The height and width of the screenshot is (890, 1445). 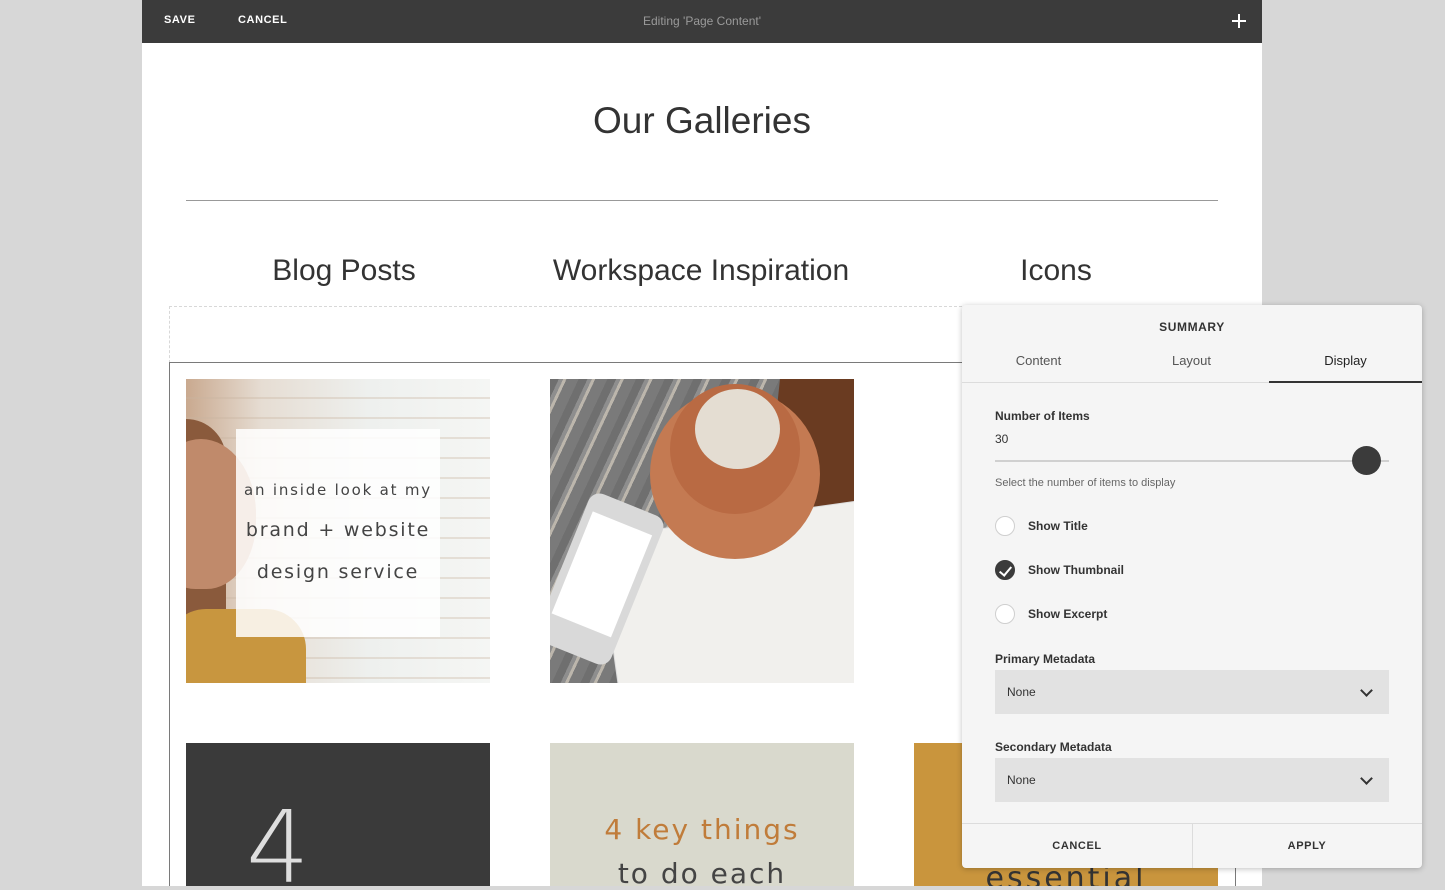 I want to click on slider-handle, so click(x=1366, y=460).